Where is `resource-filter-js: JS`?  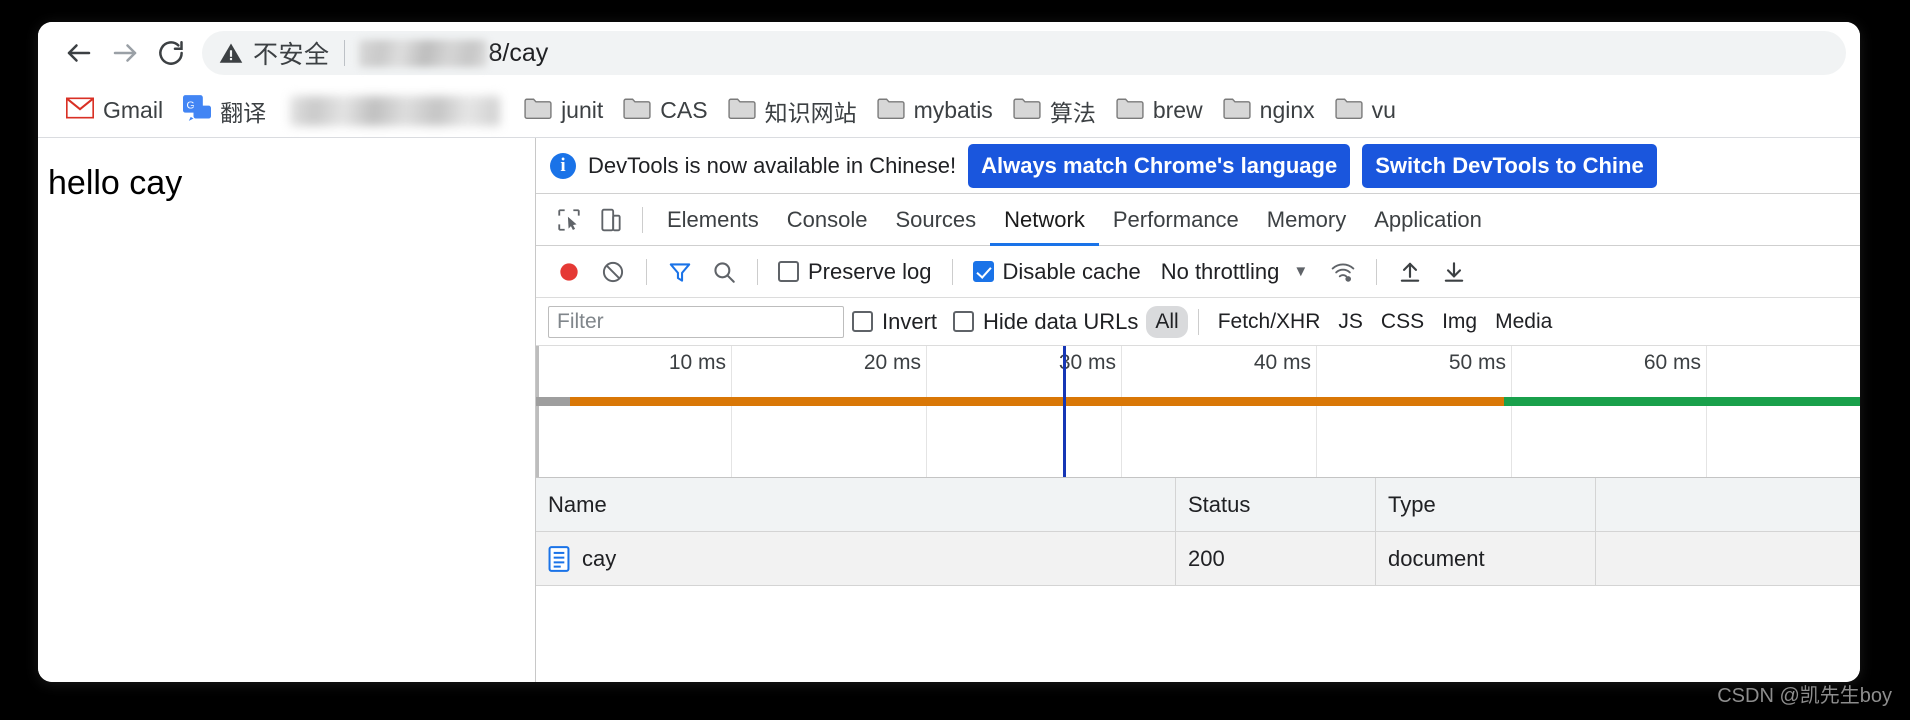 resource-filter-js: JS is located at coordinates (1350, 322).